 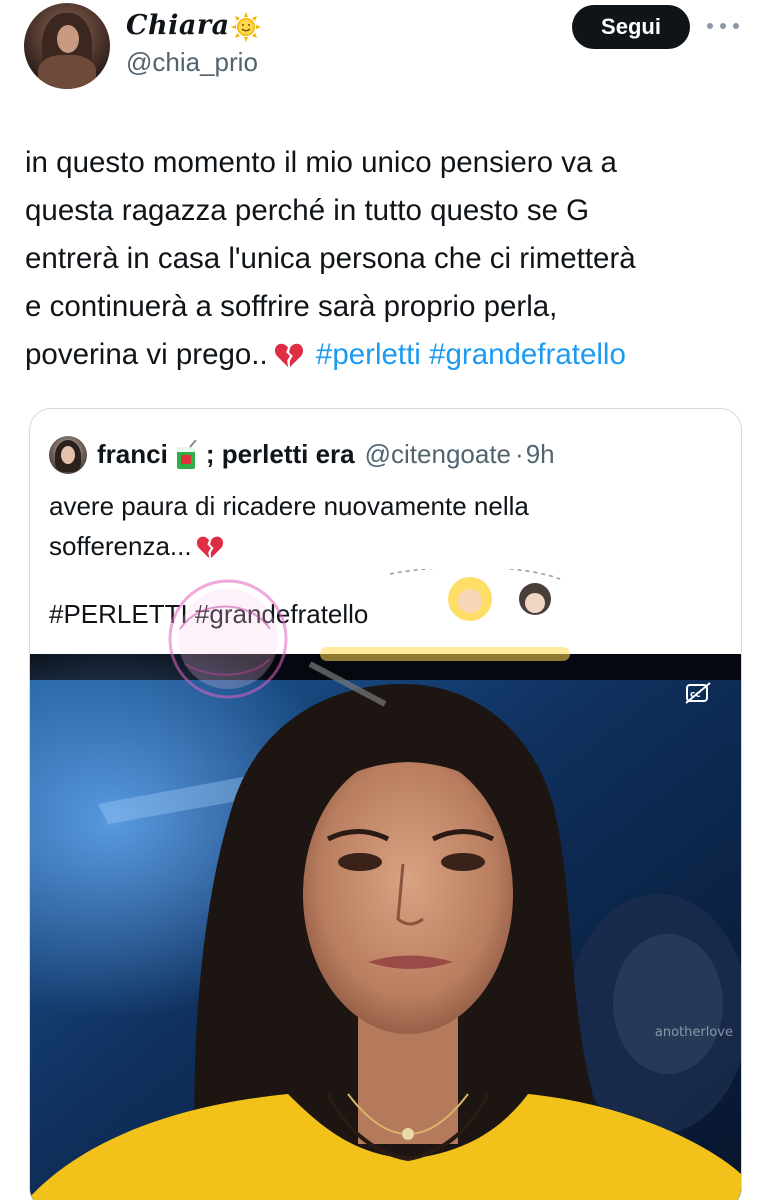 I want to click on author-display-name: Chiara, so click(x=178, y=25).